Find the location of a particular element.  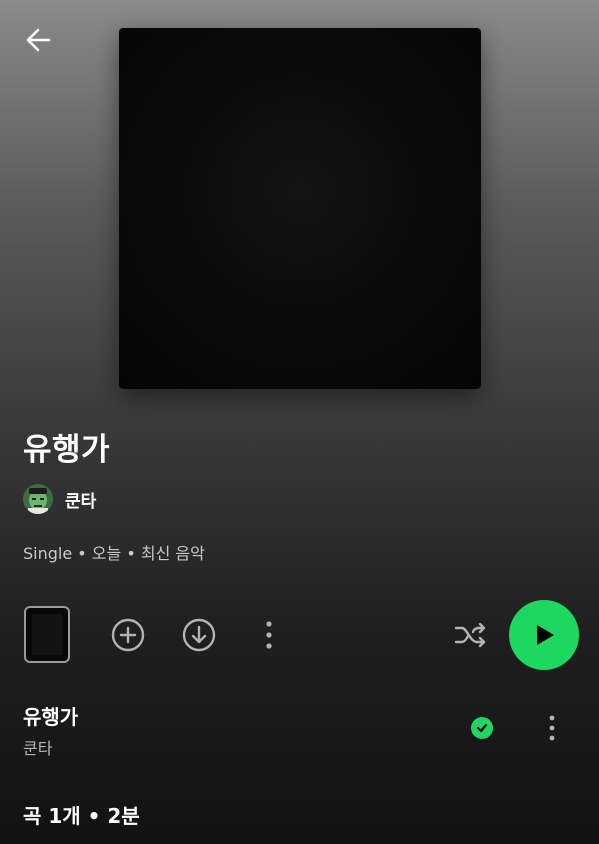

add-to-library-button is located at coordinates (128, 635).